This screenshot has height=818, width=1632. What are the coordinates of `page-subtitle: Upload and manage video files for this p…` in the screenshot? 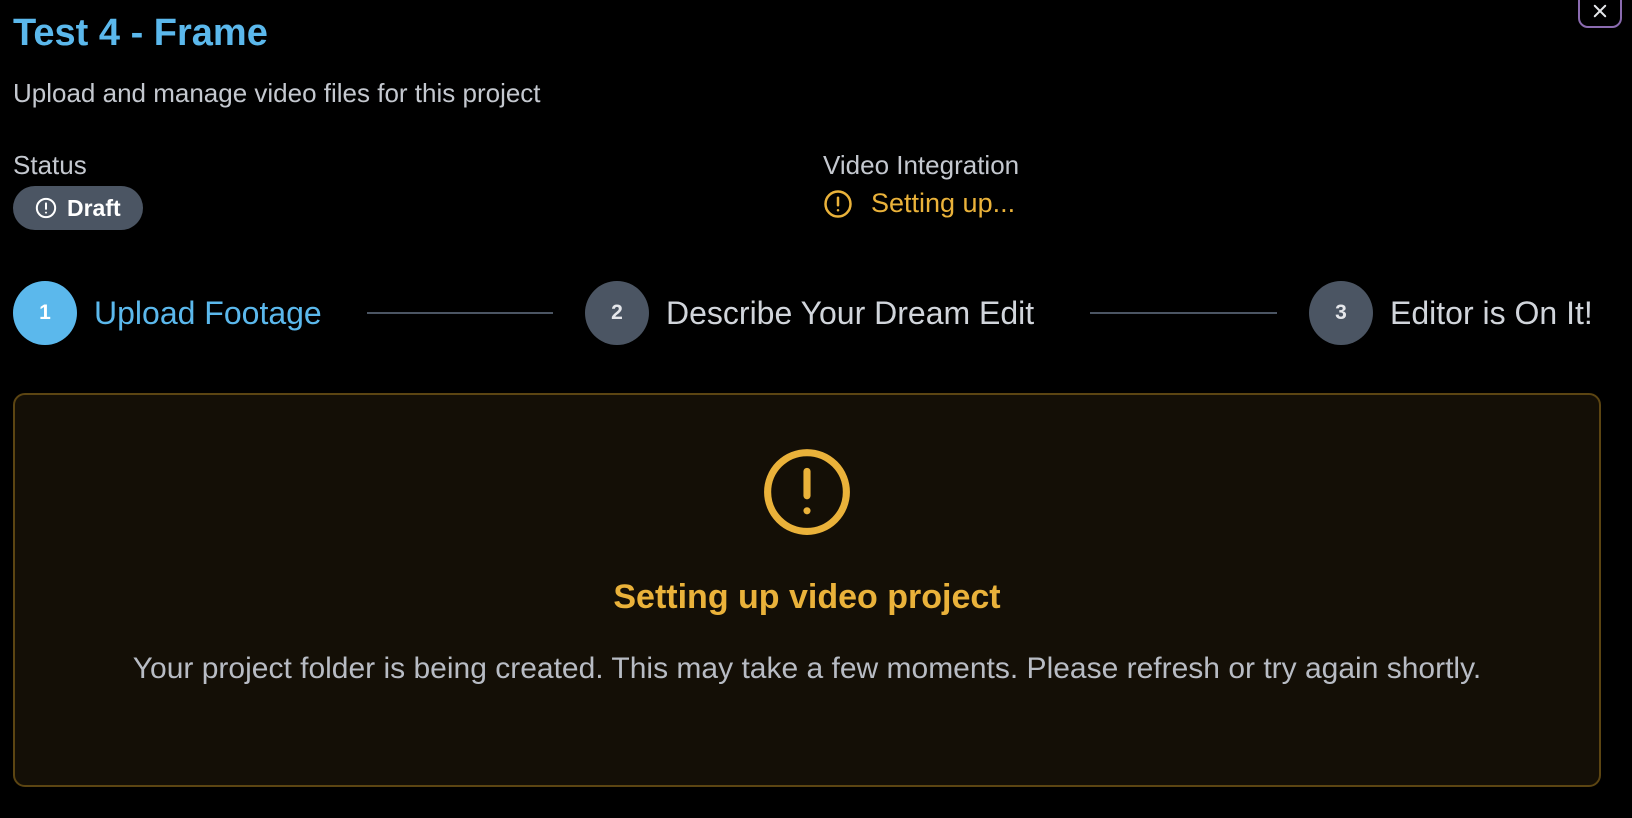 It's located at (277, 93).